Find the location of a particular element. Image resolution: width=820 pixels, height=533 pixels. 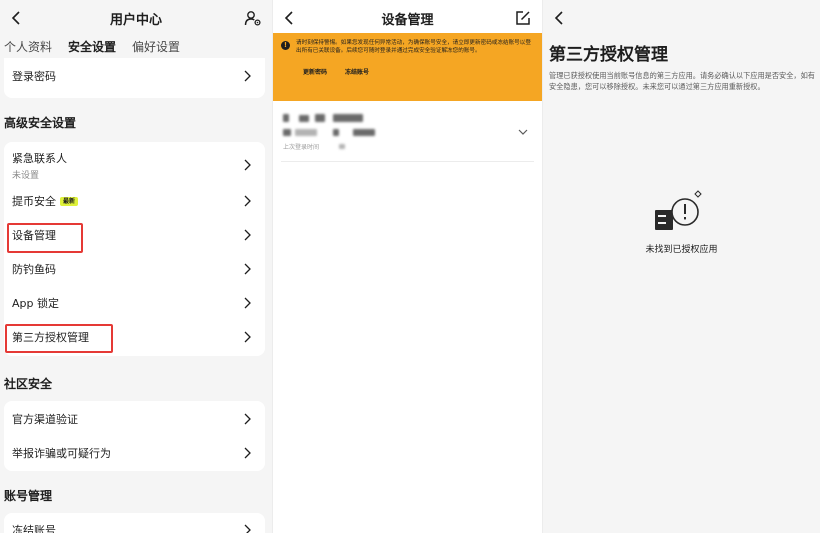

device-management-row: 设备管理 is located at coordinates (134, 235).